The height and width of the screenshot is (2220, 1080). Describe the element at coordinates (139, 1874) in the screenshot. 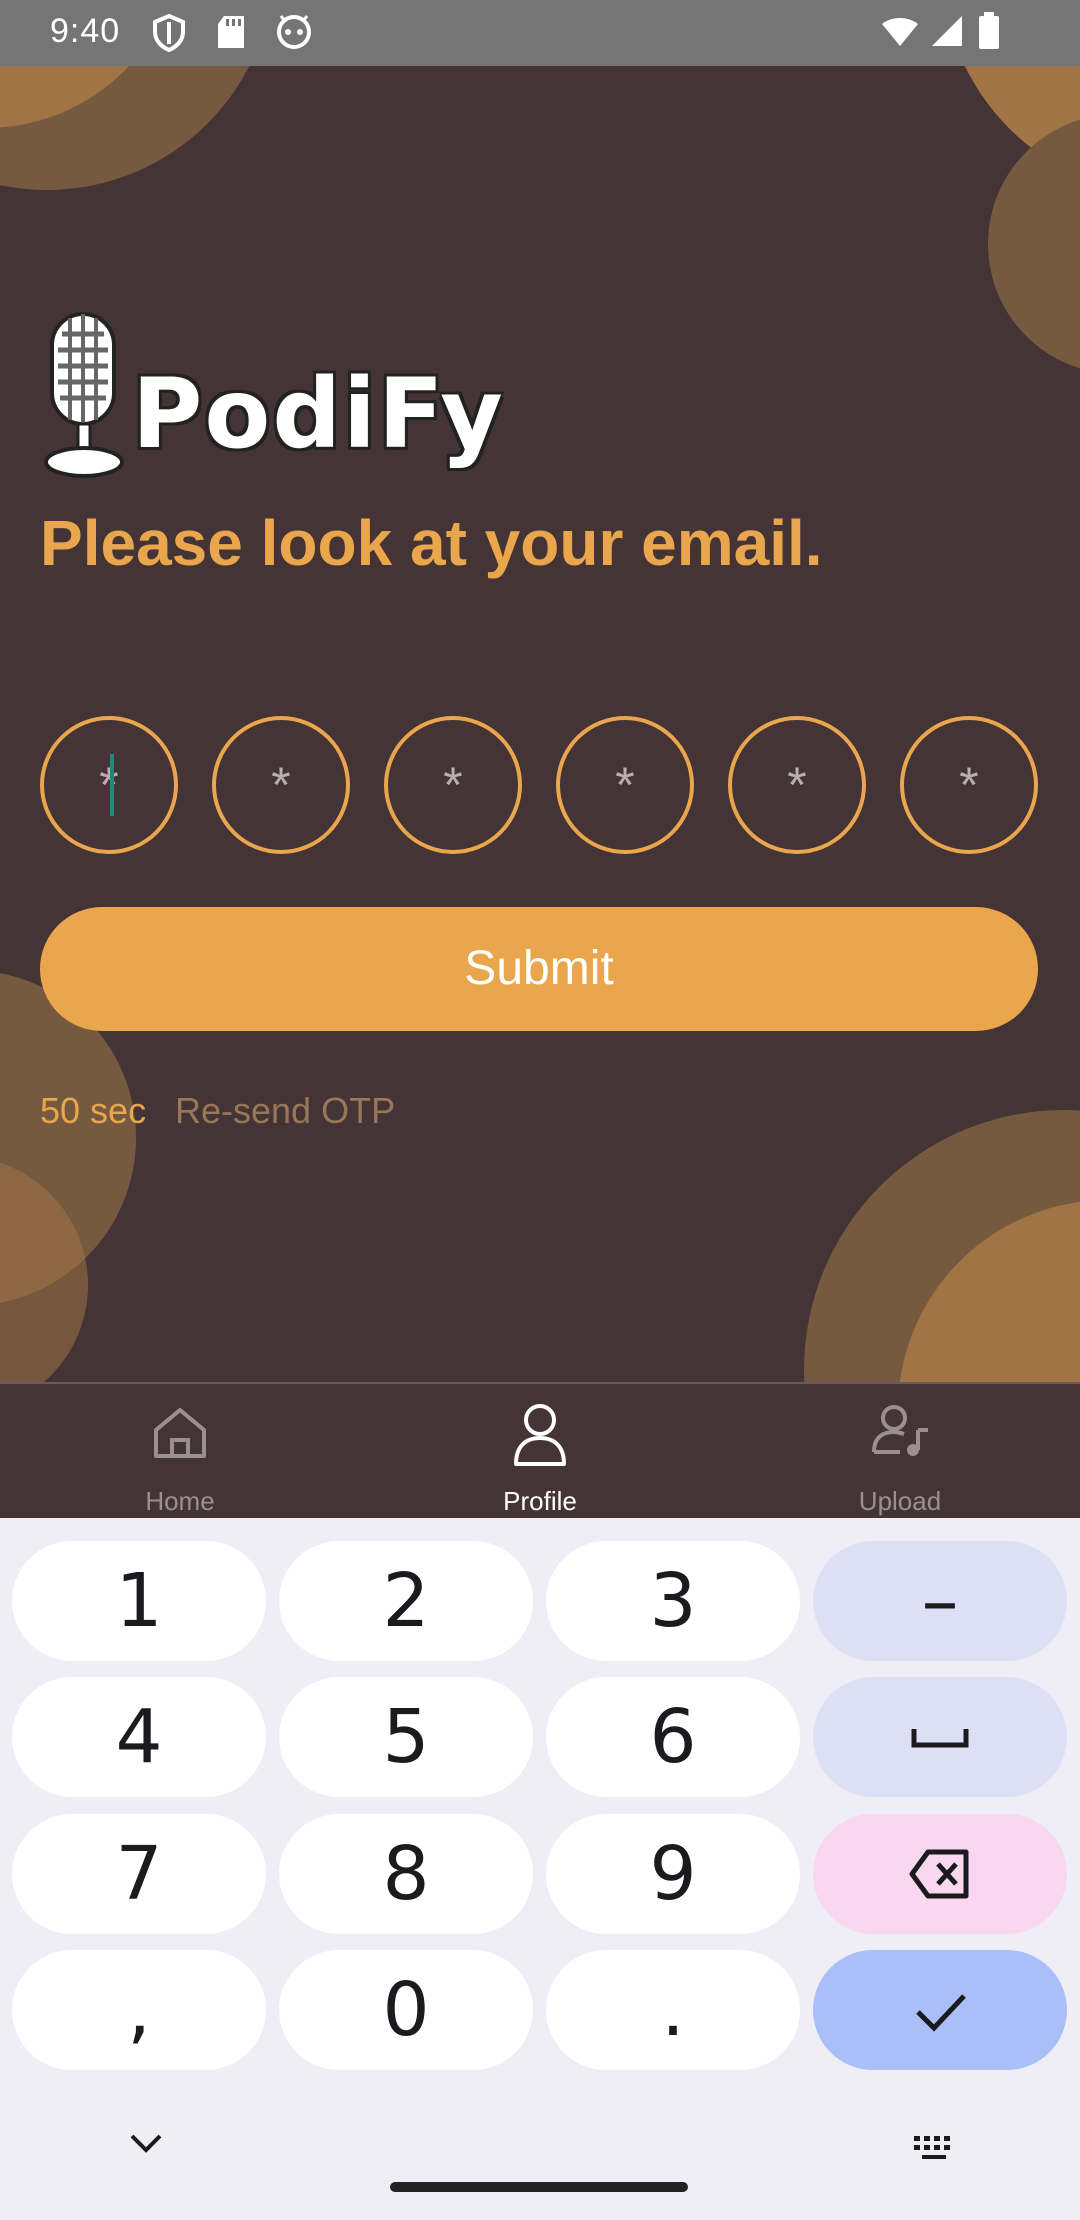

I see `key-7: 7` at that location.